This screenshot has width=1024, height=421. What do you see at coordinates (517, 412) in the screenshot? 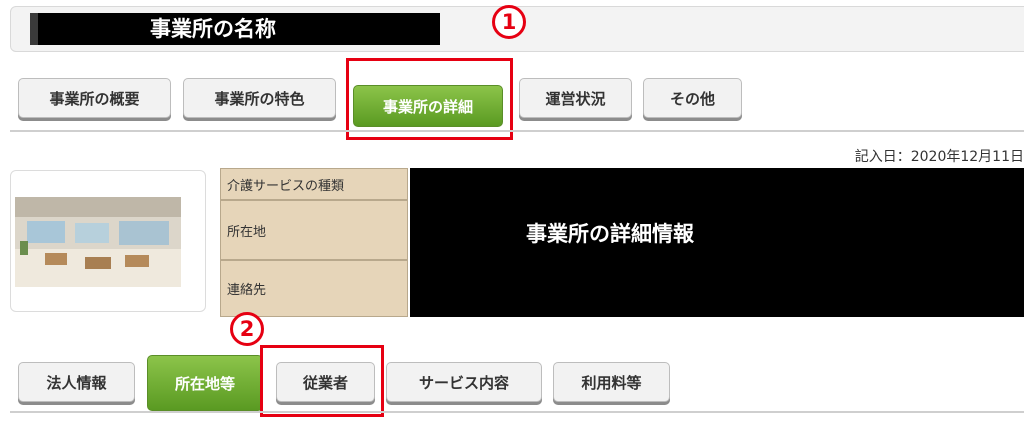
I see `sub-tabs-divider` at bounding box center [517, 412].